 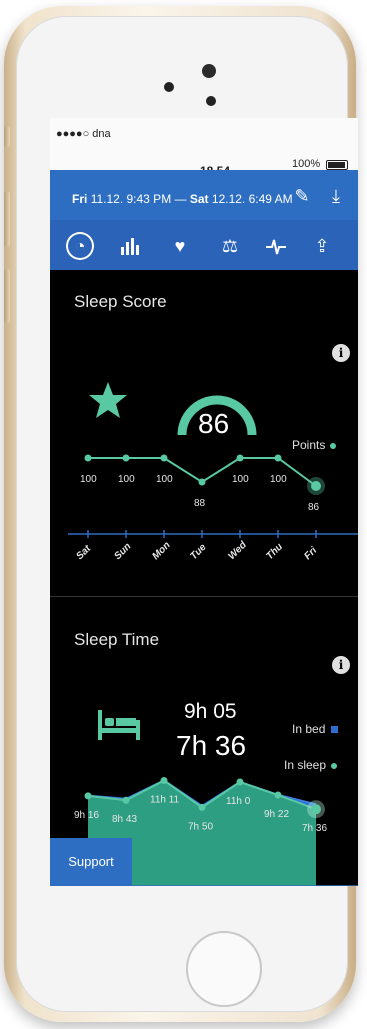 I want to click on download-icon: ⤓, so click(x=336, y=196).